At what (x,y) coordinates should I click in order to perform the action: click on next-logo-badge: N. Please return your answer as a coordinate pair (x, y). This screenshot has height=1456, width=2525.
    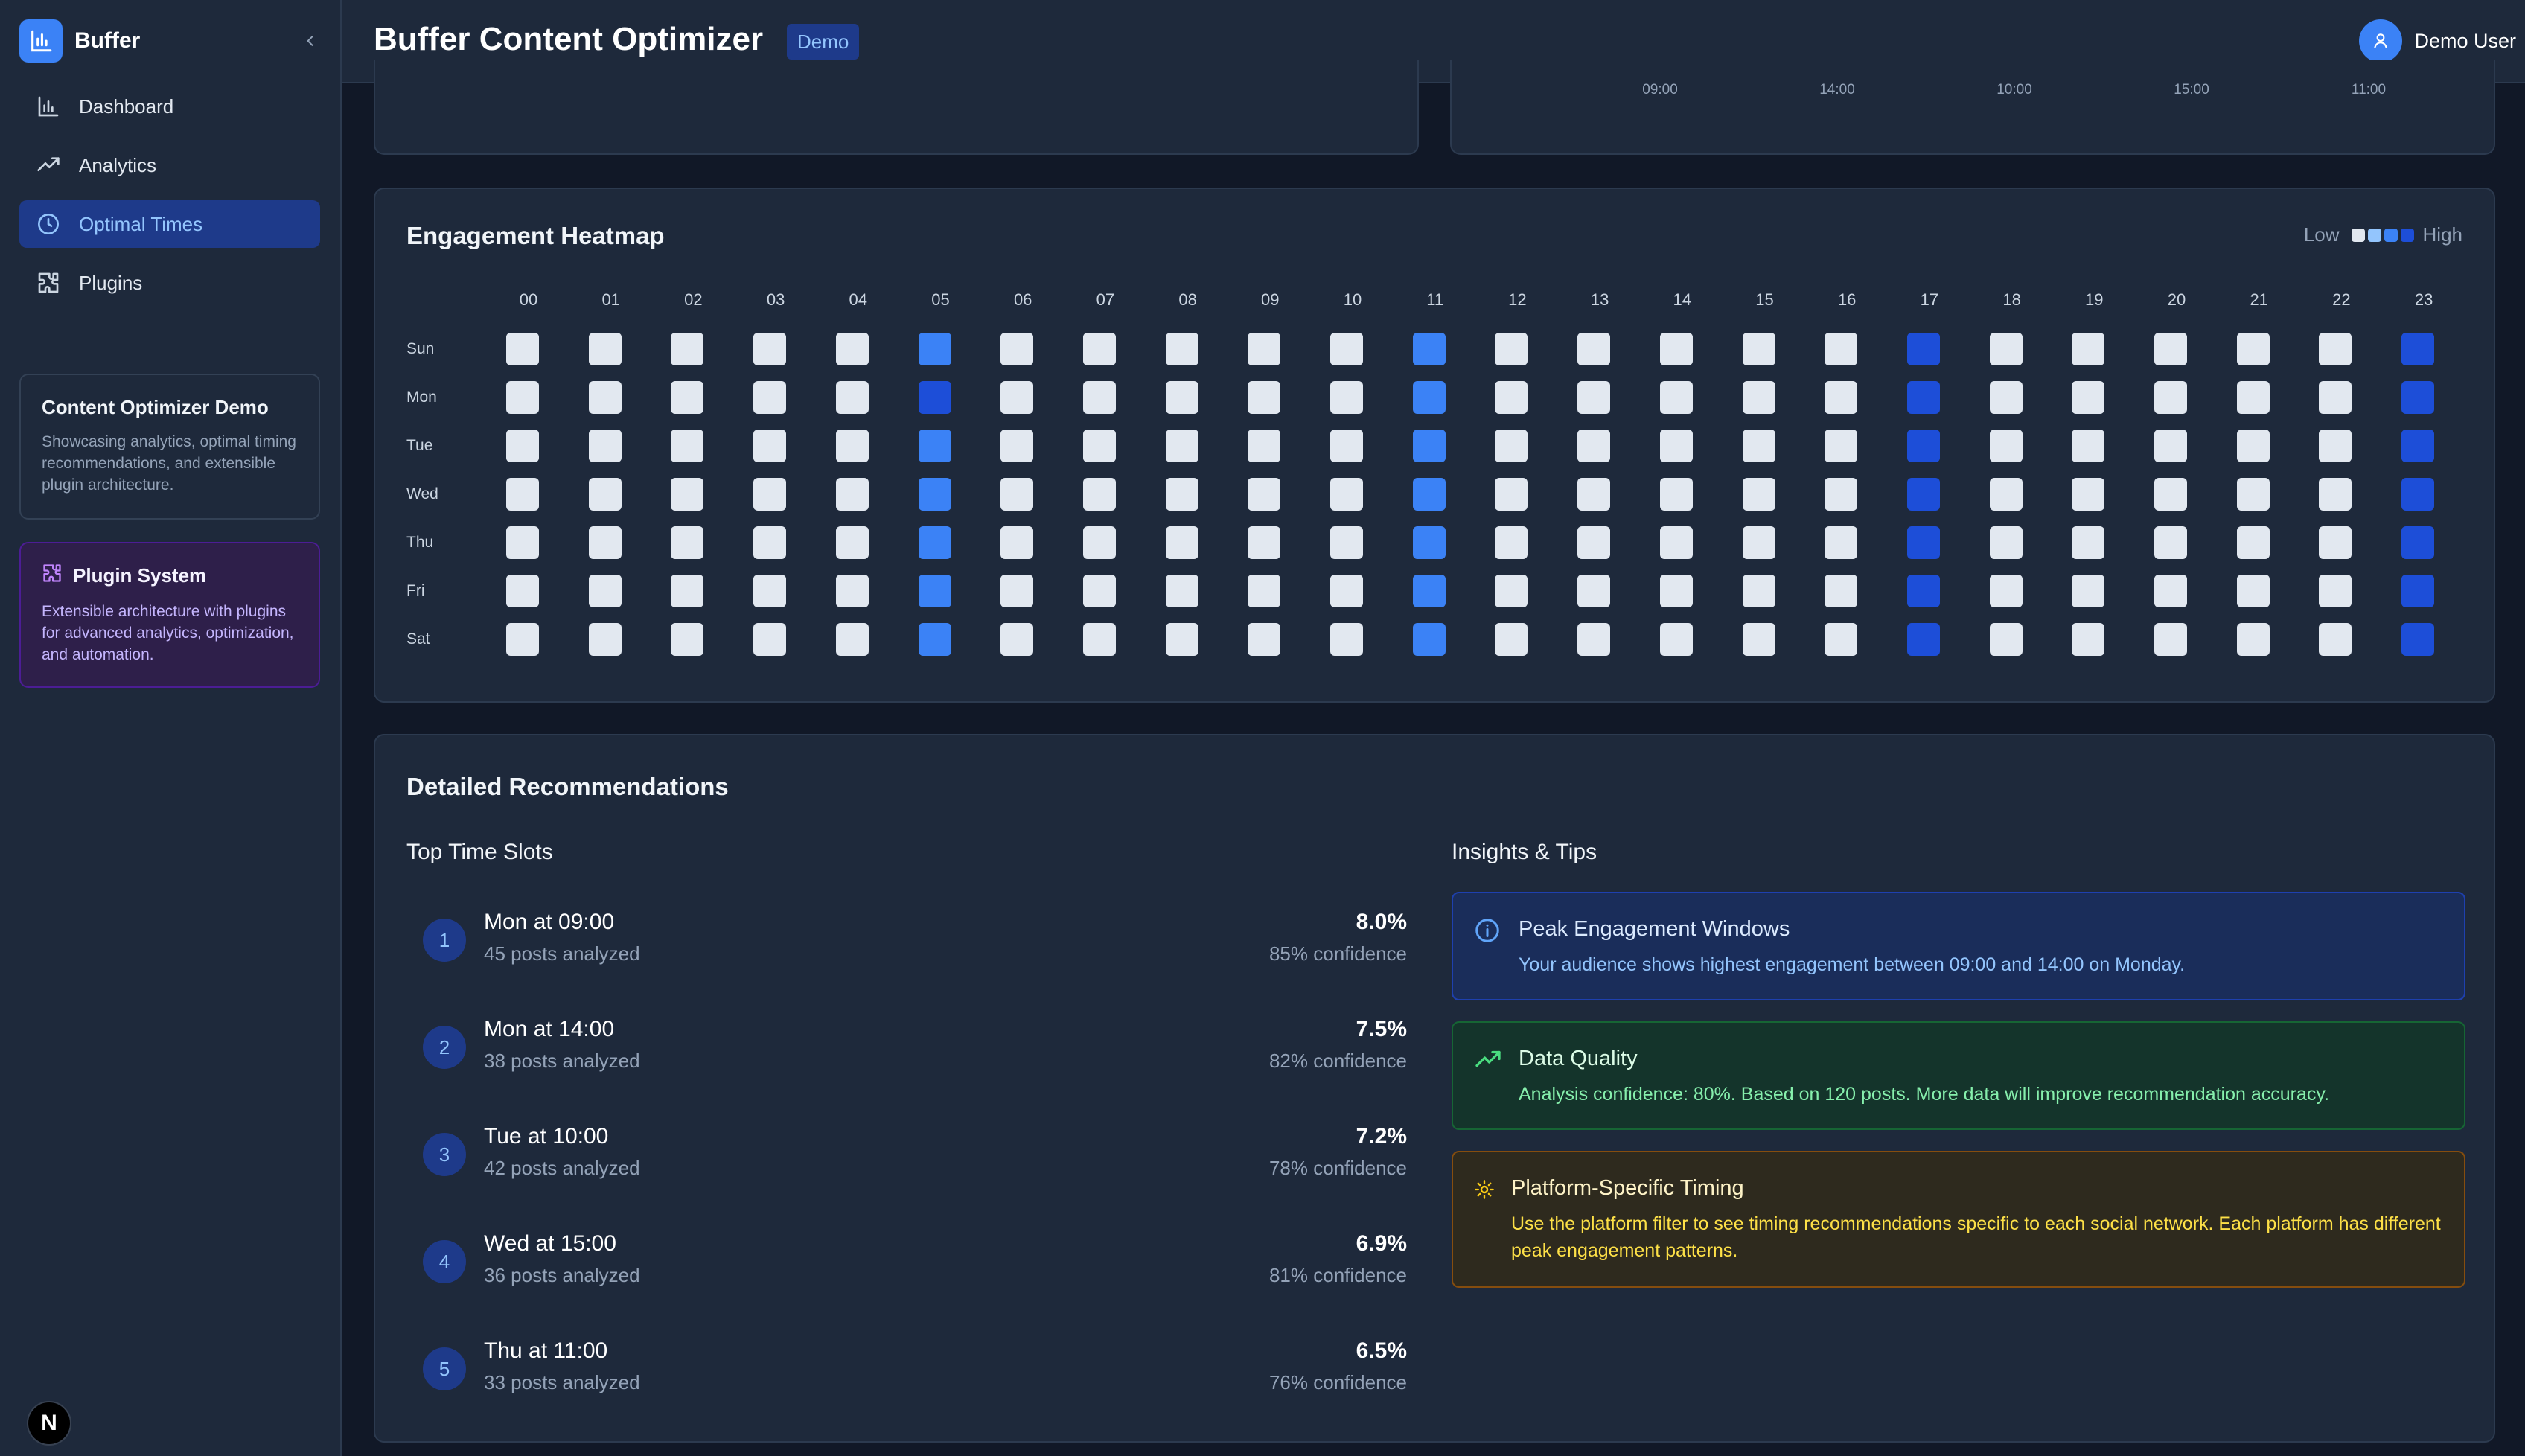
    Looking at the image, I should click on (49, 1423).